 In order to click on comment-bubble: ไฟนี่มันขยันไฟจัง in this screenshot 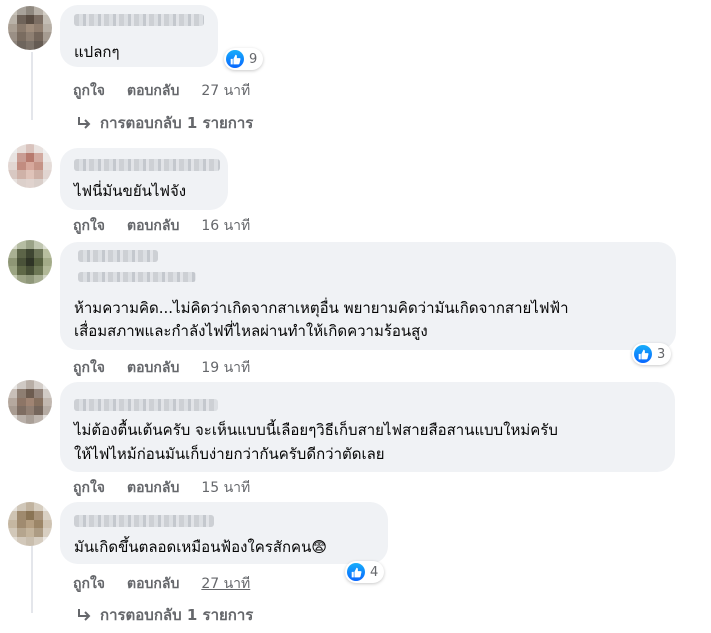, I will do `click(144, 179)`.